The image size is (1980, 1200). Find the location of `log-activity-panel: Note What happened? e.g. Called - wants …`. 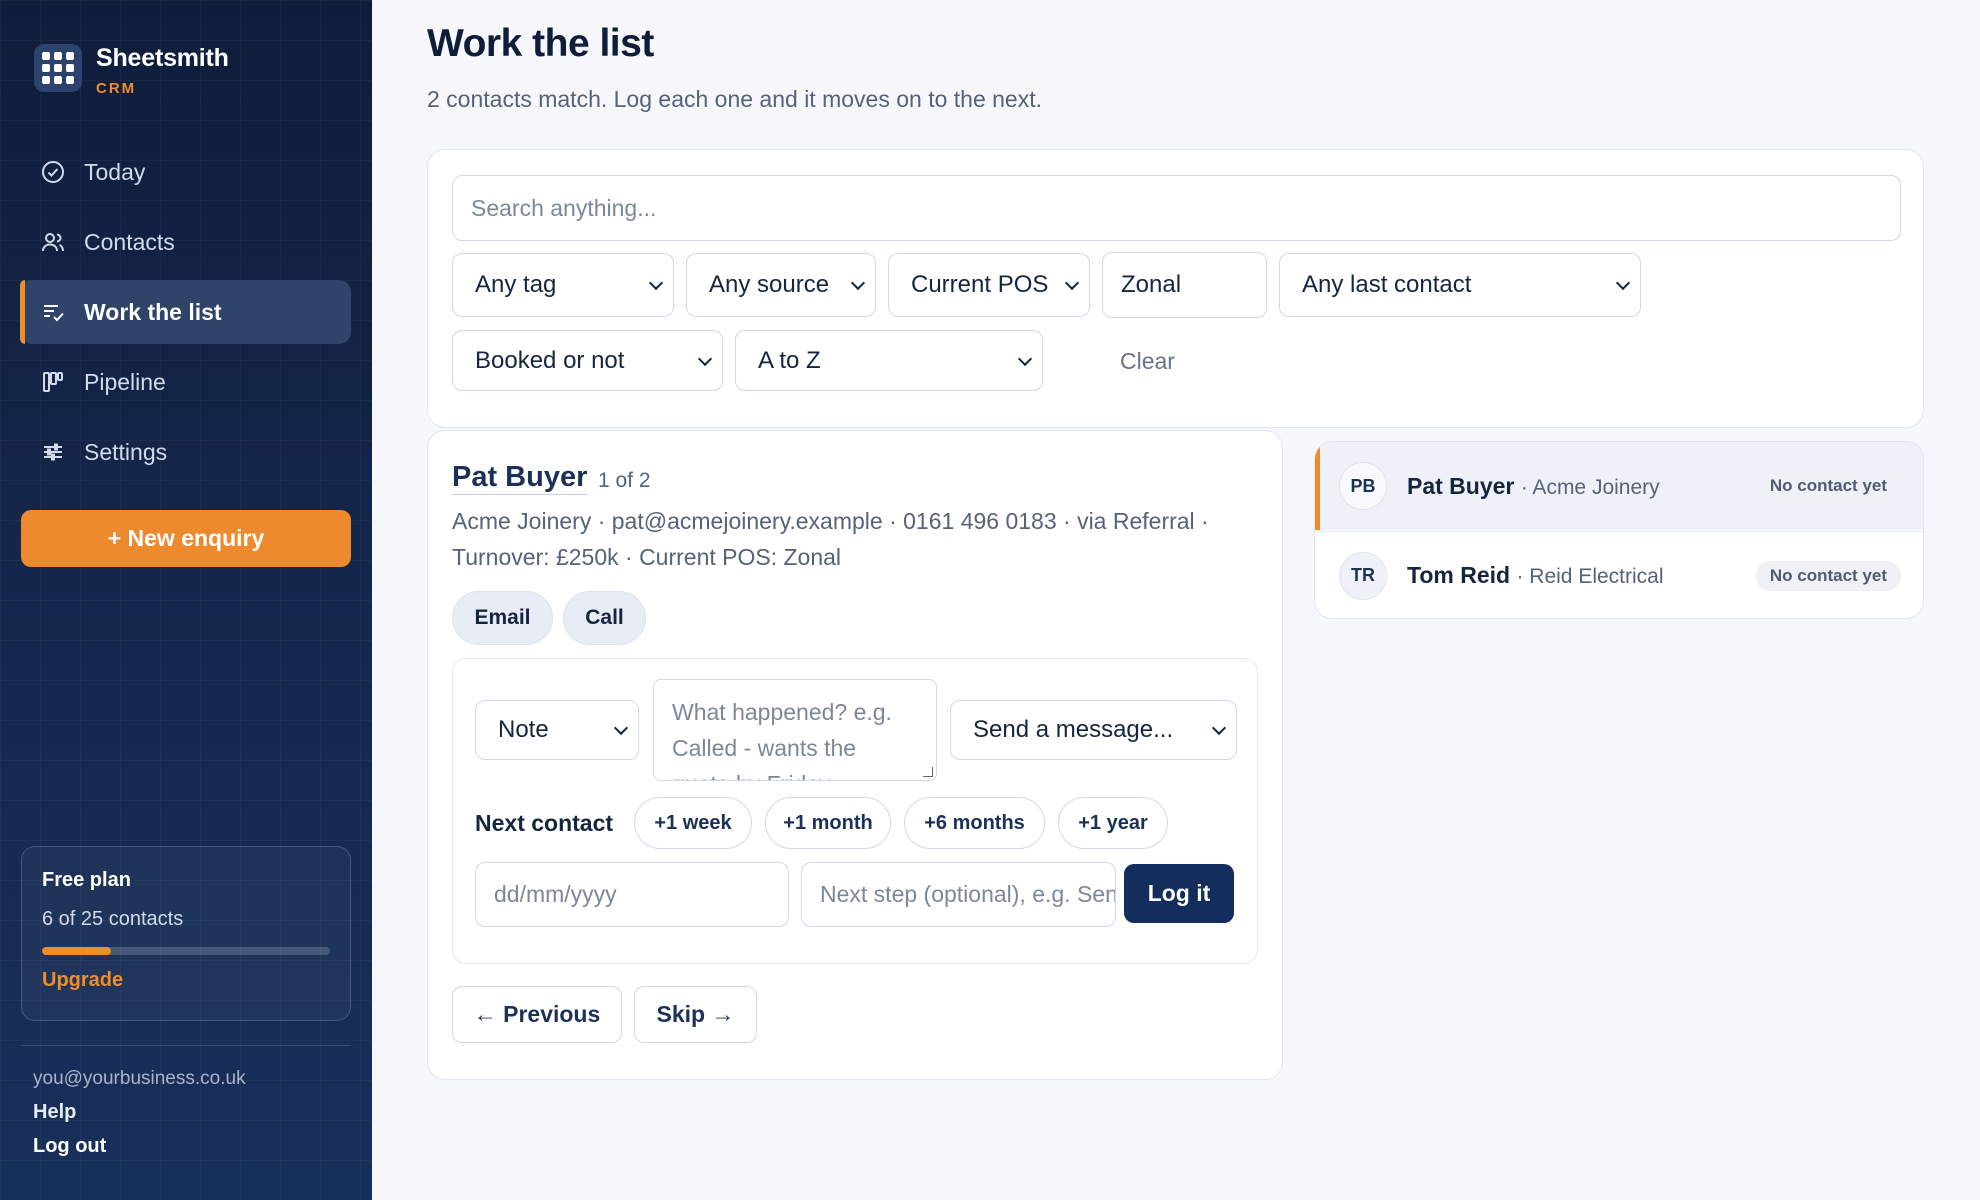

log-activity-panel: Note What happened? e.g. Called - wants … is located at coordinates (855, 811).